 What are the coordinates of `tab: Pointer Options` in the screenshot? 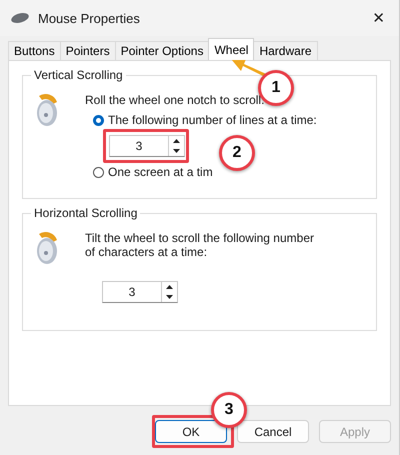 It's located at (162, 50).